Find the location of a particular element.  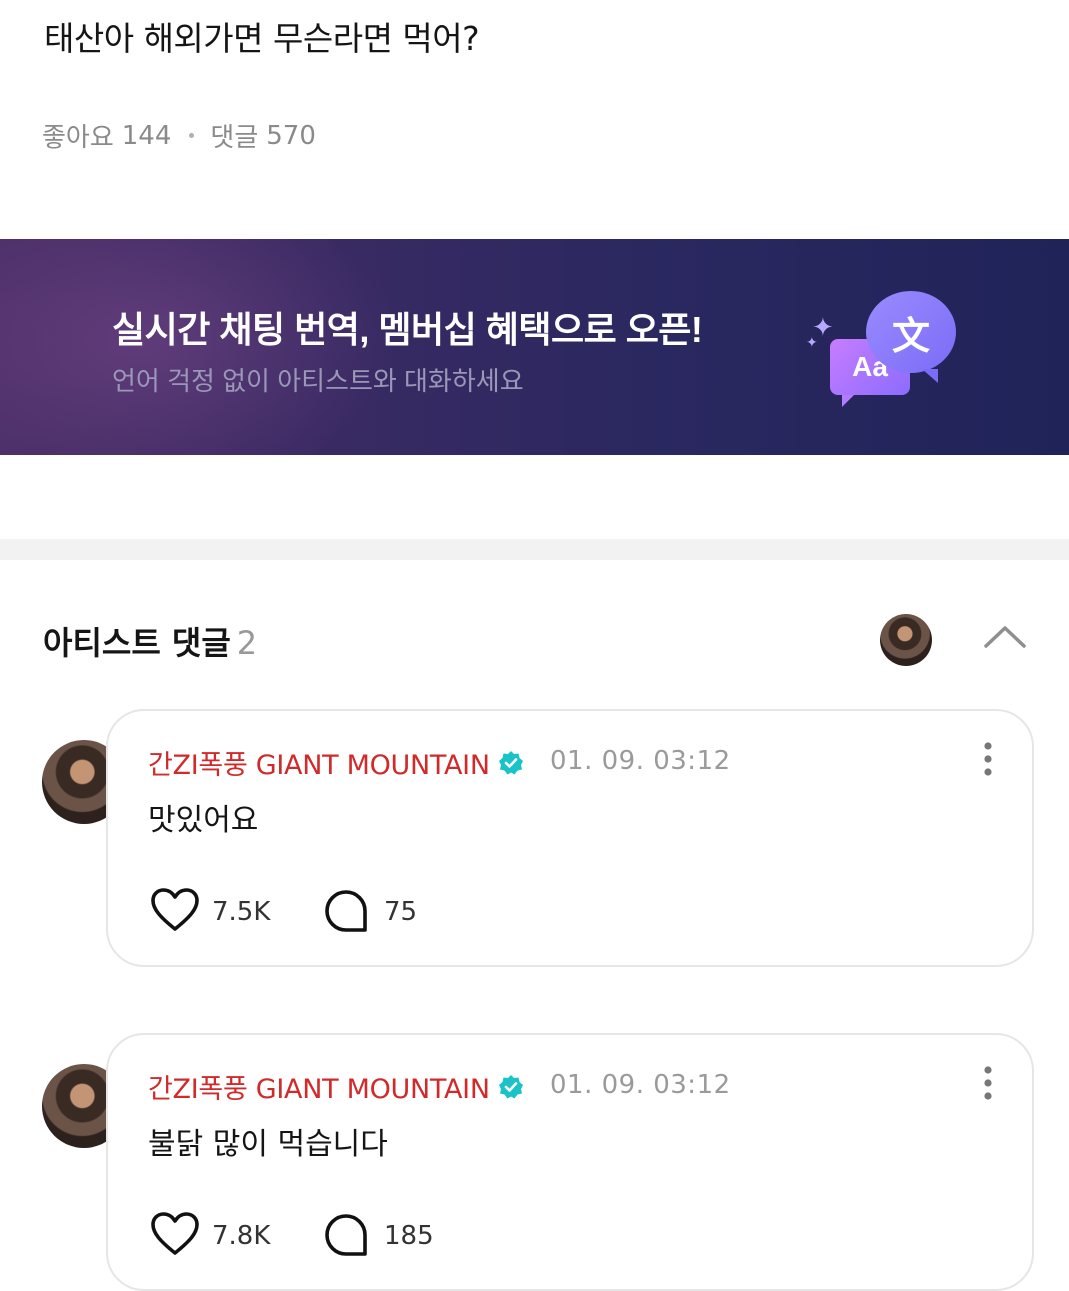

banner-subtitle: 언어 걱정 없이 아티스트와 대화하세요 is located at coordinates (318, 381).